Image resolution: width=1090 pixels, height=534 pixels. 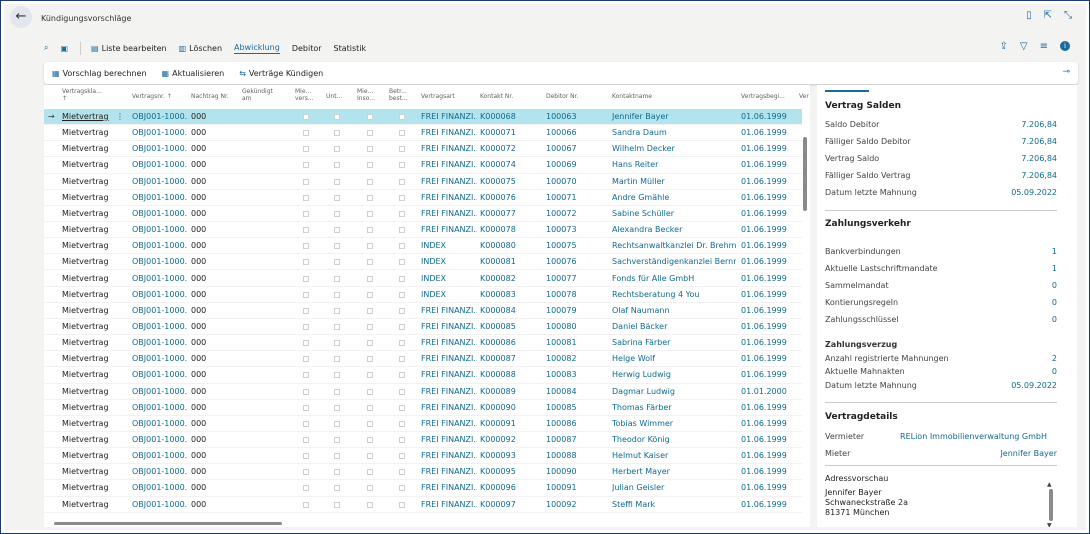 I want to click on tab-abwicklung: Abwicklung, so click(x=257, y=48).